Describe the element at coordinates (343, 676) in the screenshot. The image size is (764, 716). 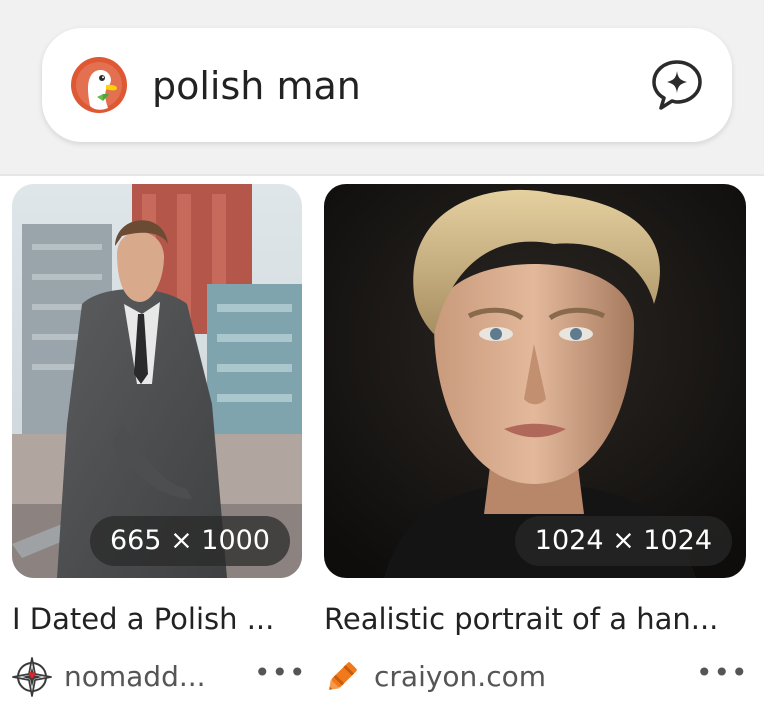
I see `crayon-icon` at that location.